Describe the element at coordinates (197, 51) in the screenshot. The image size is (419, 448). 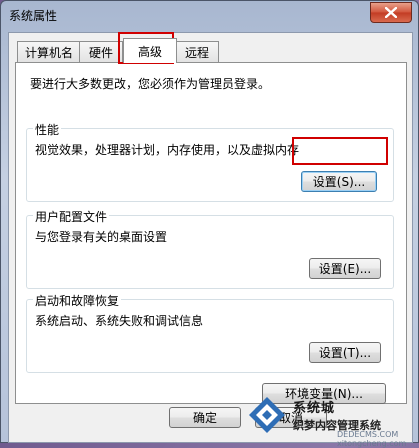
I see `tab-remote: 远程` at that location.